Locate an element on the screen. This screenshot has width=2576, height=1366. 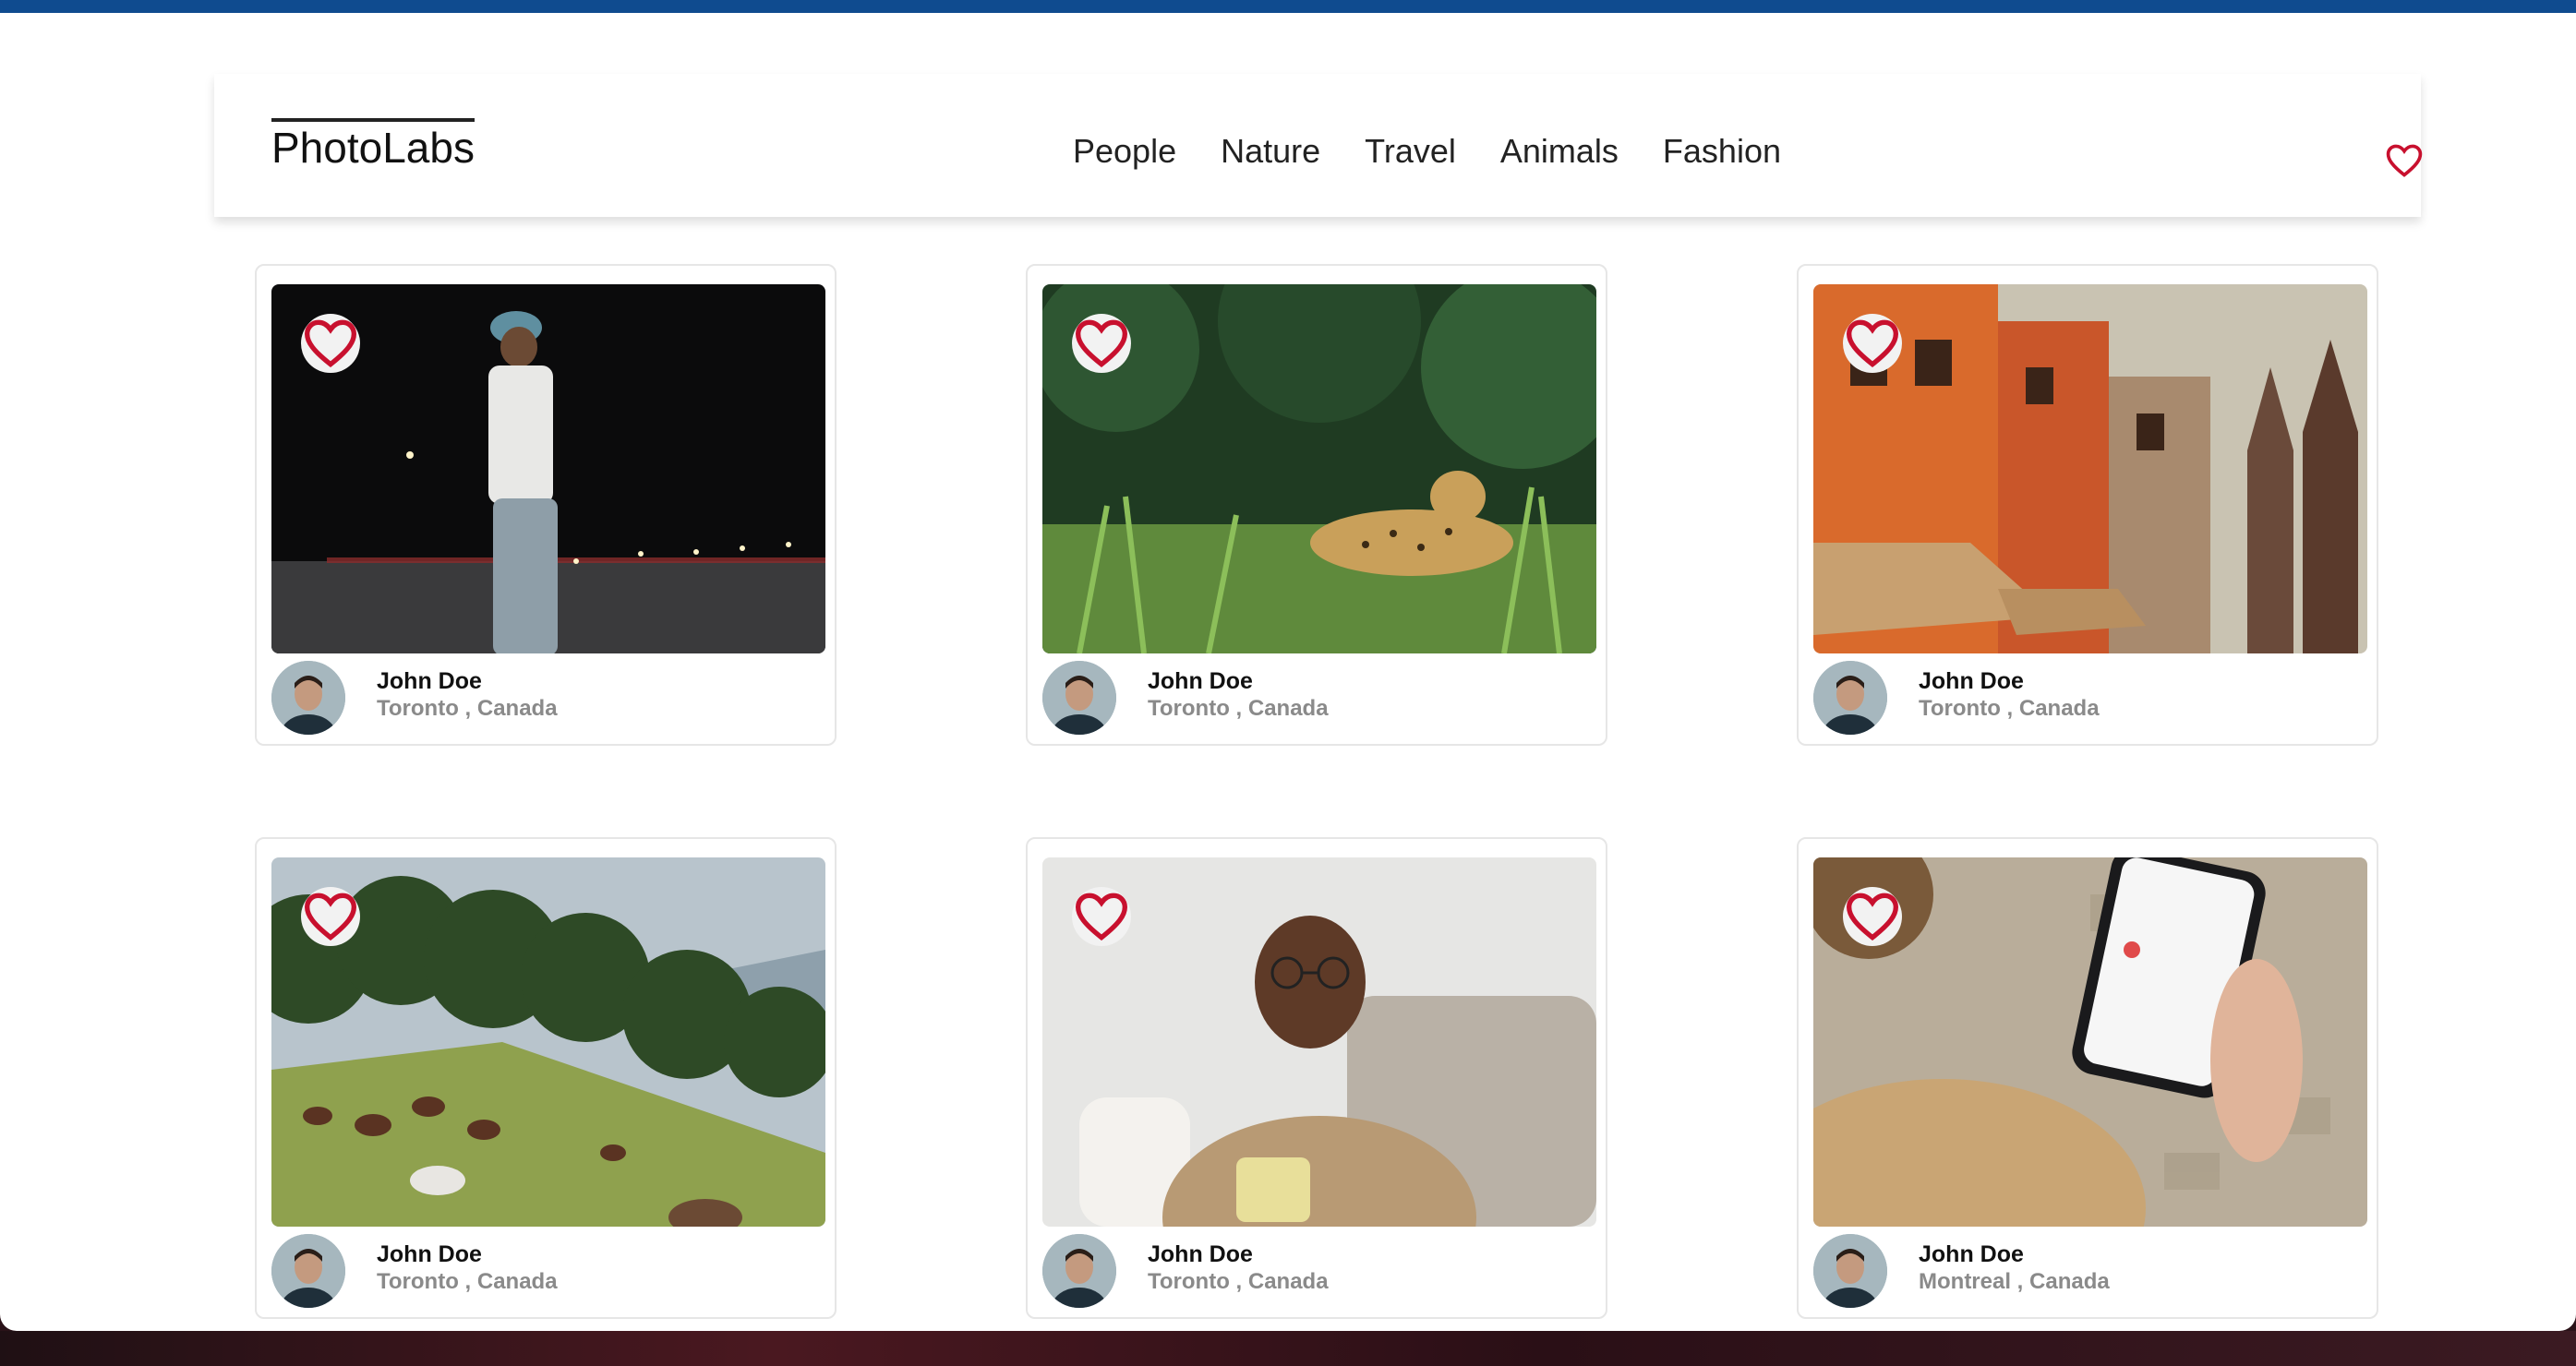
topic-fashion: Fashion is located at coordinates (1722, 151).